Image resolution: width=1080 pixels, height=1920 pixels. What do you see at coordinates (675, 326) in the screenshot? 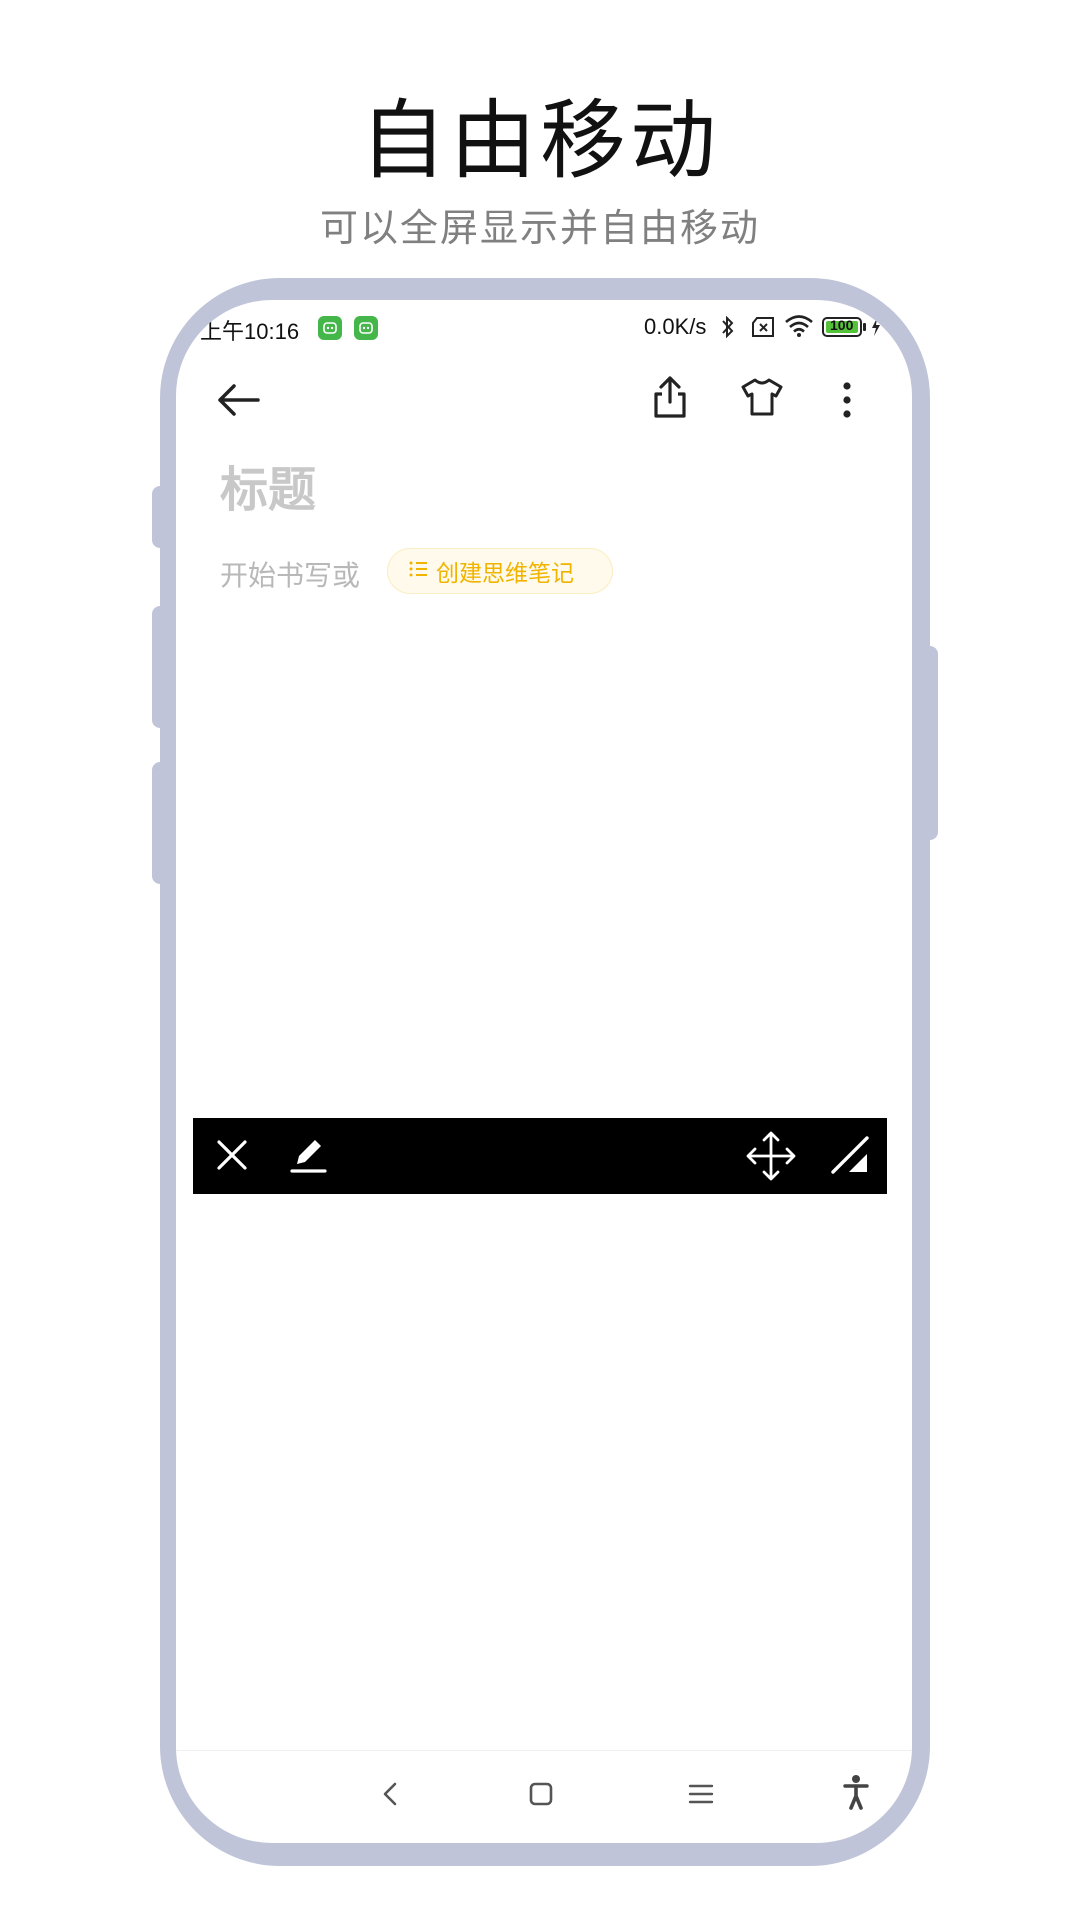
I see `status-network-speed: 0.0K/s` at bounding box center [675, 326].